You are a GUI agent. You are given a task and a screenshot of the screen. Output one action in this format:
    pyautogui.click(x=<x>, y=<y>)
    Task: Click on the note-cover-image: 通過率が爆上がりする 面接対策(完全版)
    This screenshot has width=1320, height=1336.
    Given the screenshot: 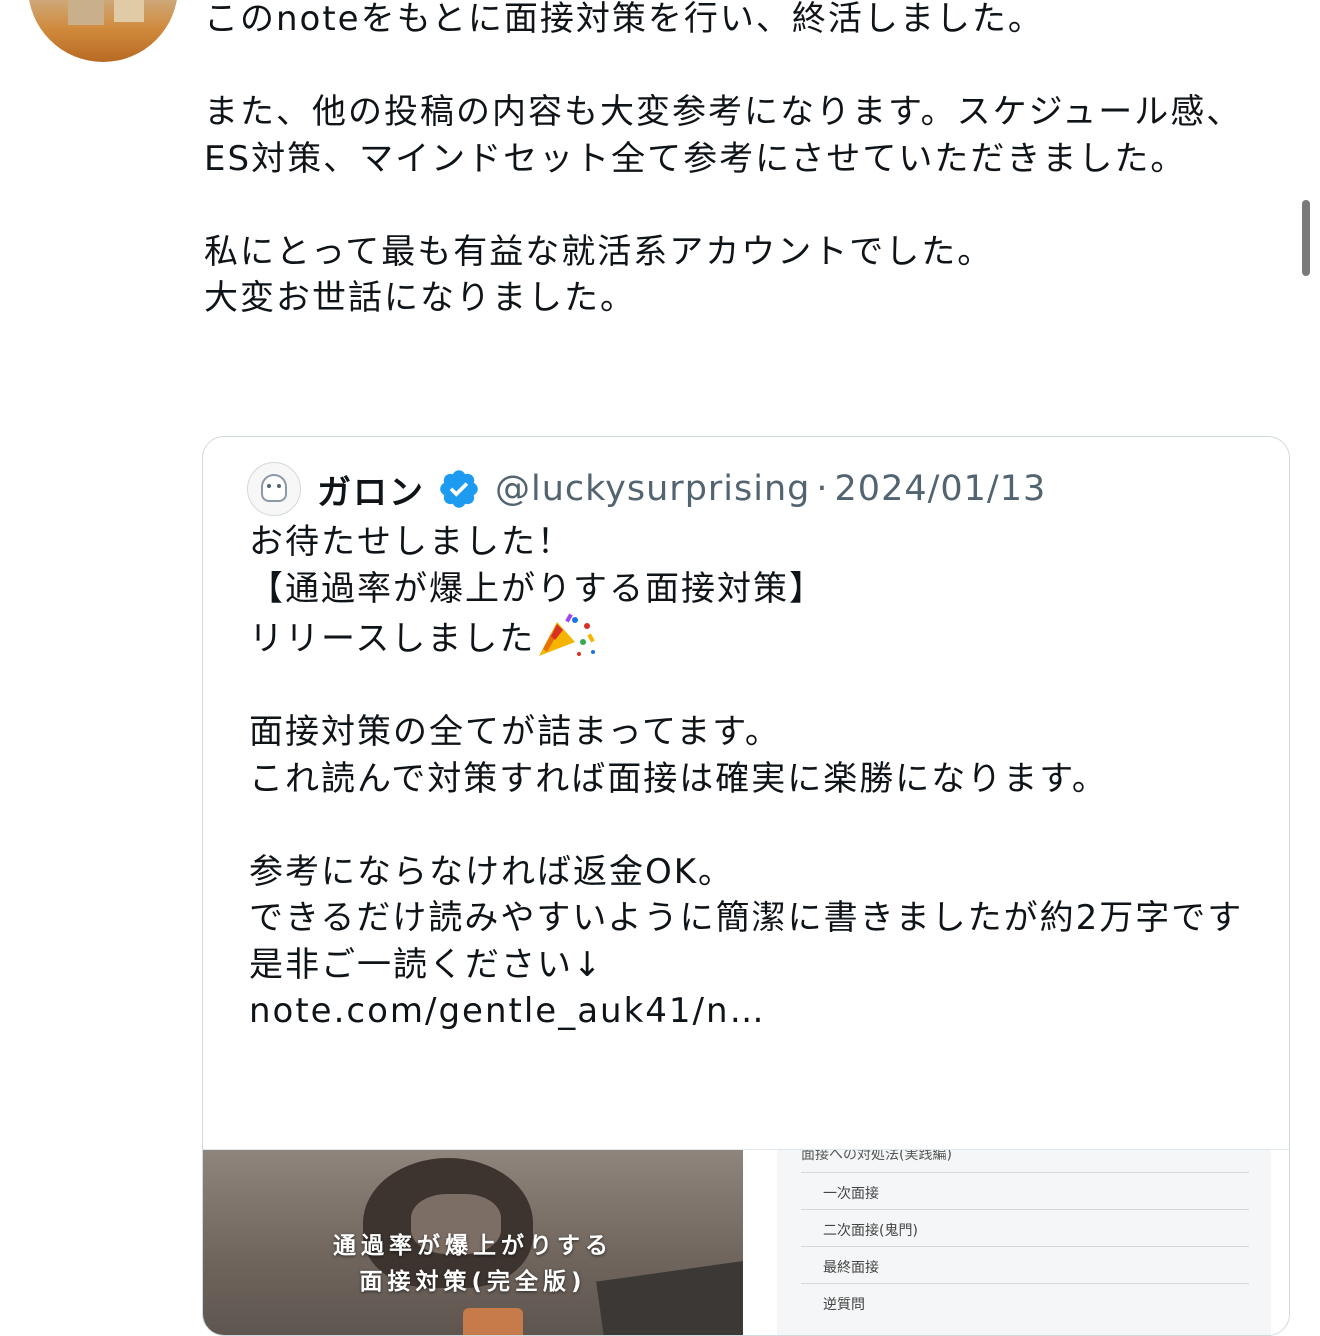 What is the action you would take?
    pyautogui.click(x=473, y=1242)
    